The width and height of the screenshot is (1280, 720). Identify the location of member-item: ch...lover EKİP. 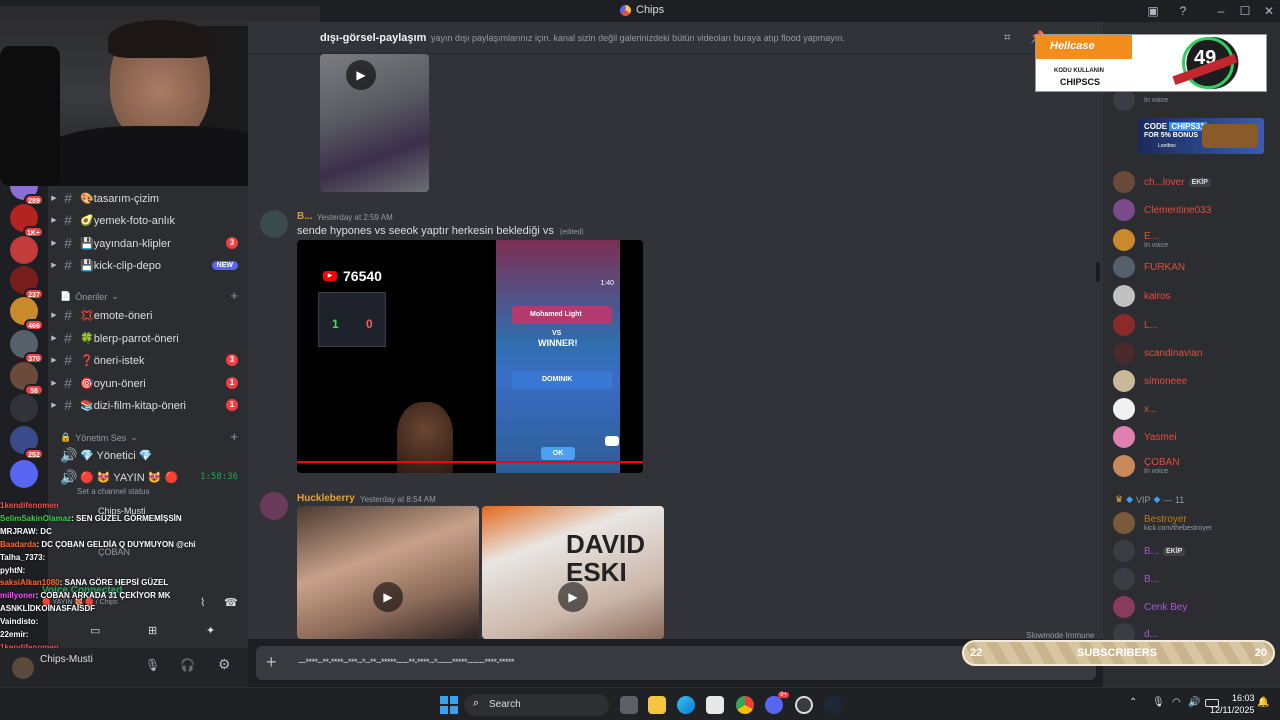
(1195, 182).